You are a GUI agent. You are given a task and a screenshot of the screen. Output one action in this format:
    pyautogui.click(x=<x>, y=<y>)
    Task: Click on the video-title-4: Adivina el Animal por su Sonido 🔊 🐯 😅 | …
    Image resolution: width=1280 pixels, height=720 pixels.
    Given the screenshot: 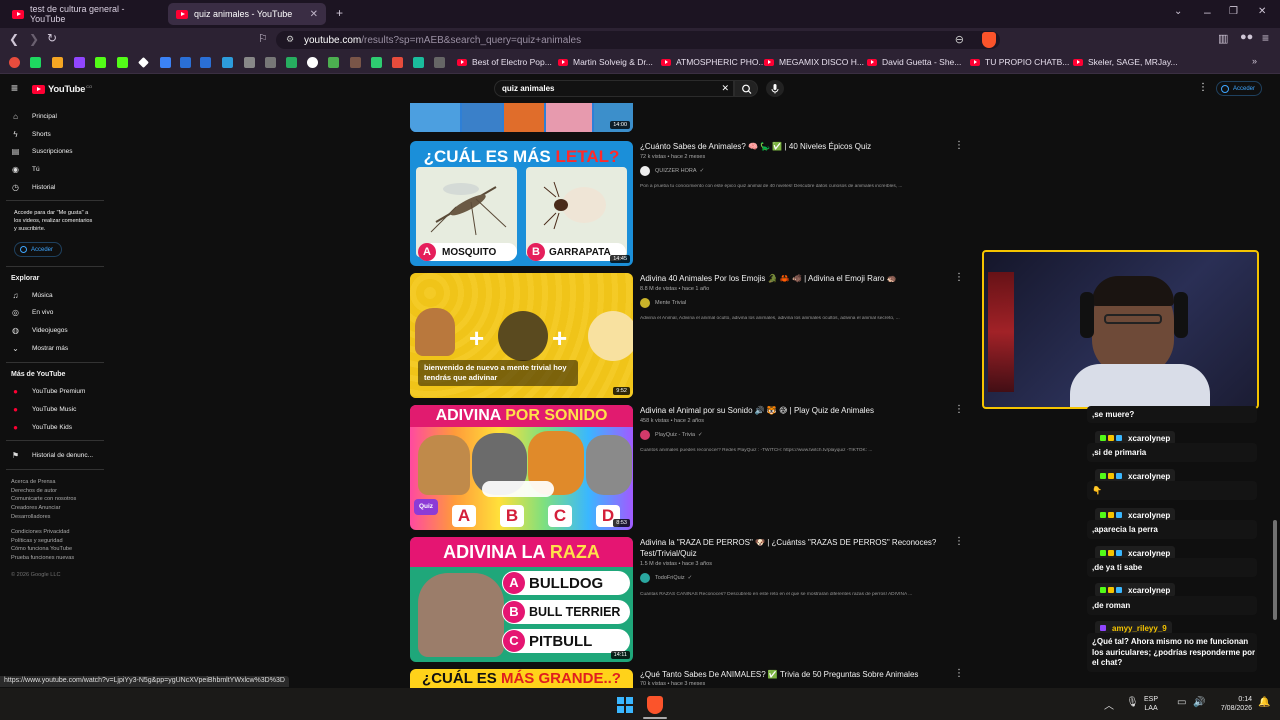 What is the action you would take?
    pyautogui.click(x=790, y=410)
    